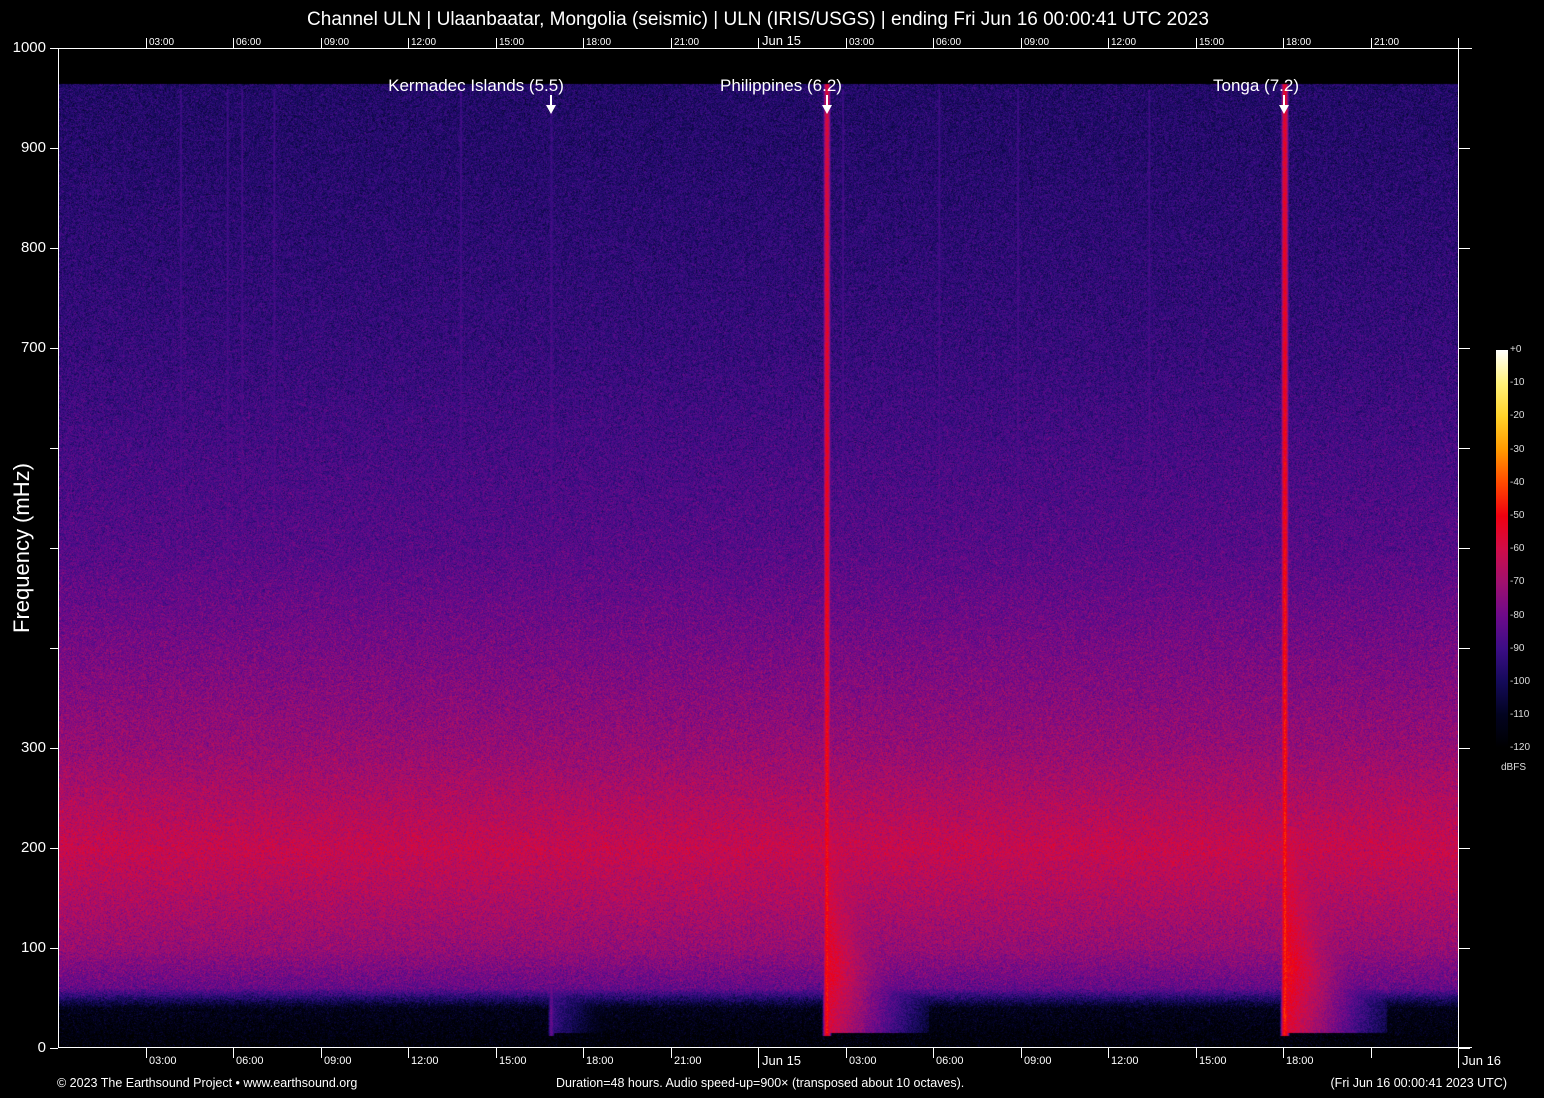  What do you see at coordinates (338, 1061) in the screenshot?
I see `x-tick-label-bottom: 09:00` at bounding box center [338, 1061].